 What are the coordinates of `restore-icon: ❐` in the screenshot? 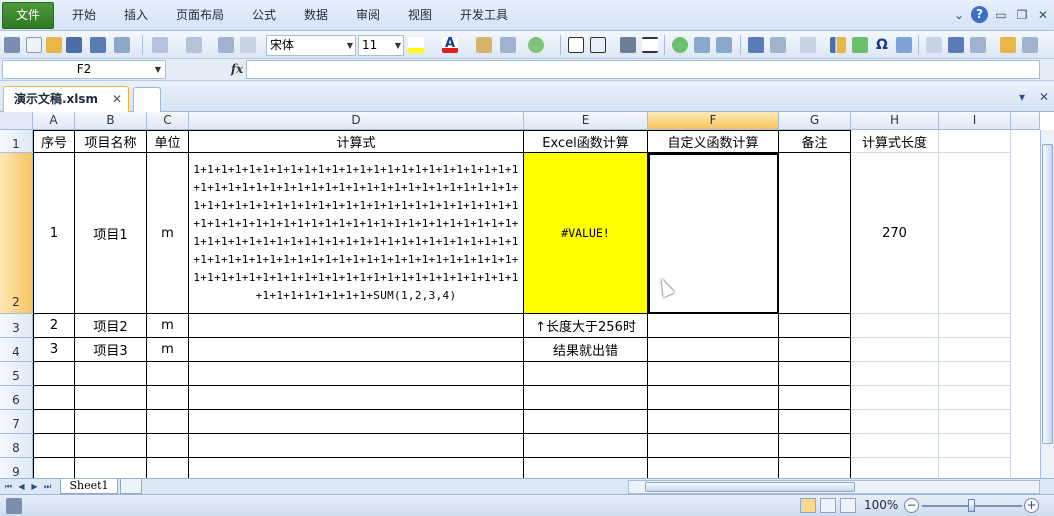 It's located at (1022, 15).